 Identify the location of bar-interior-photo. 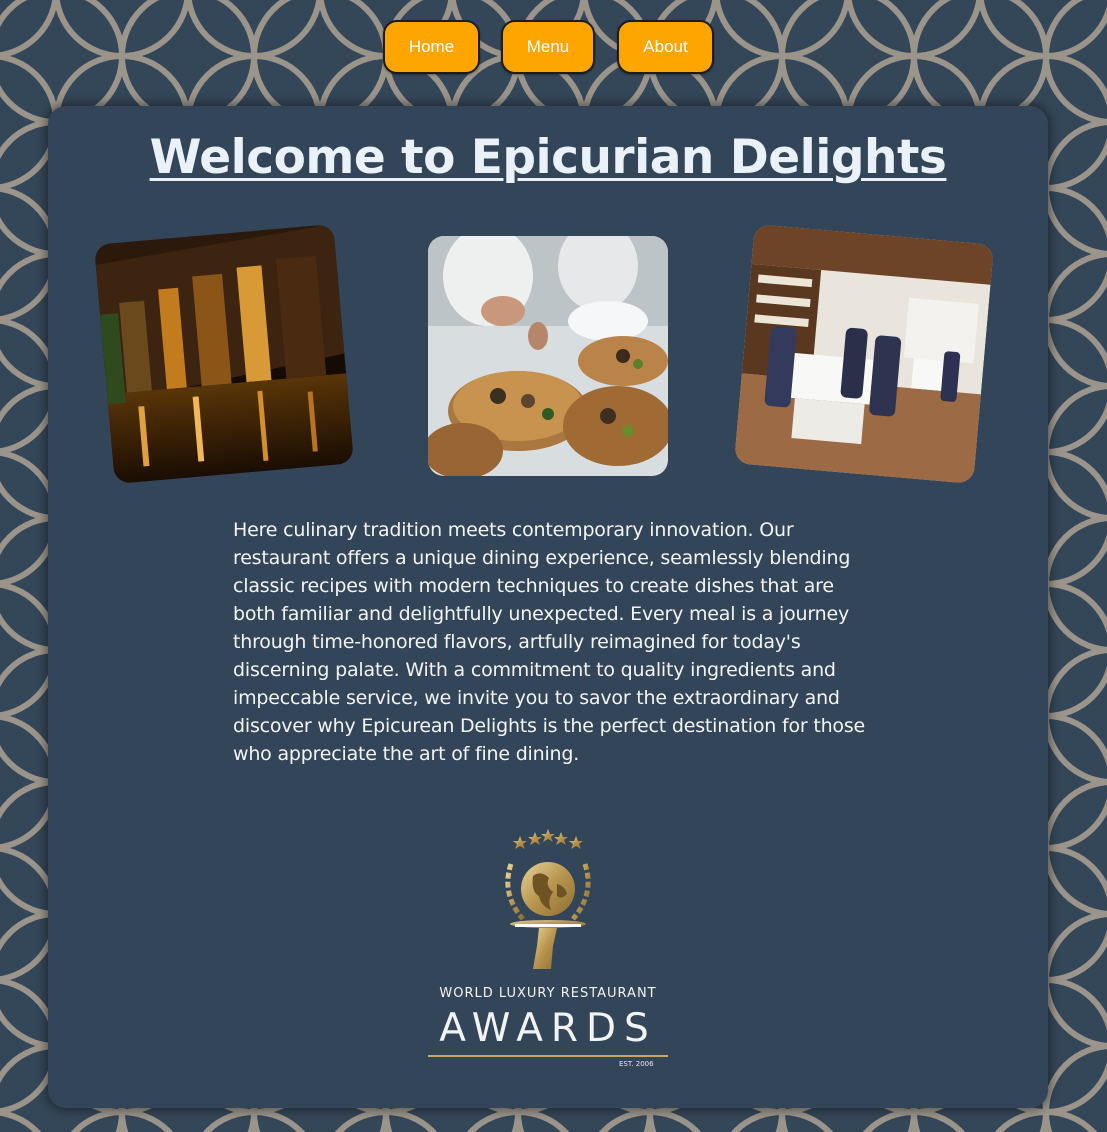
(224, 354).